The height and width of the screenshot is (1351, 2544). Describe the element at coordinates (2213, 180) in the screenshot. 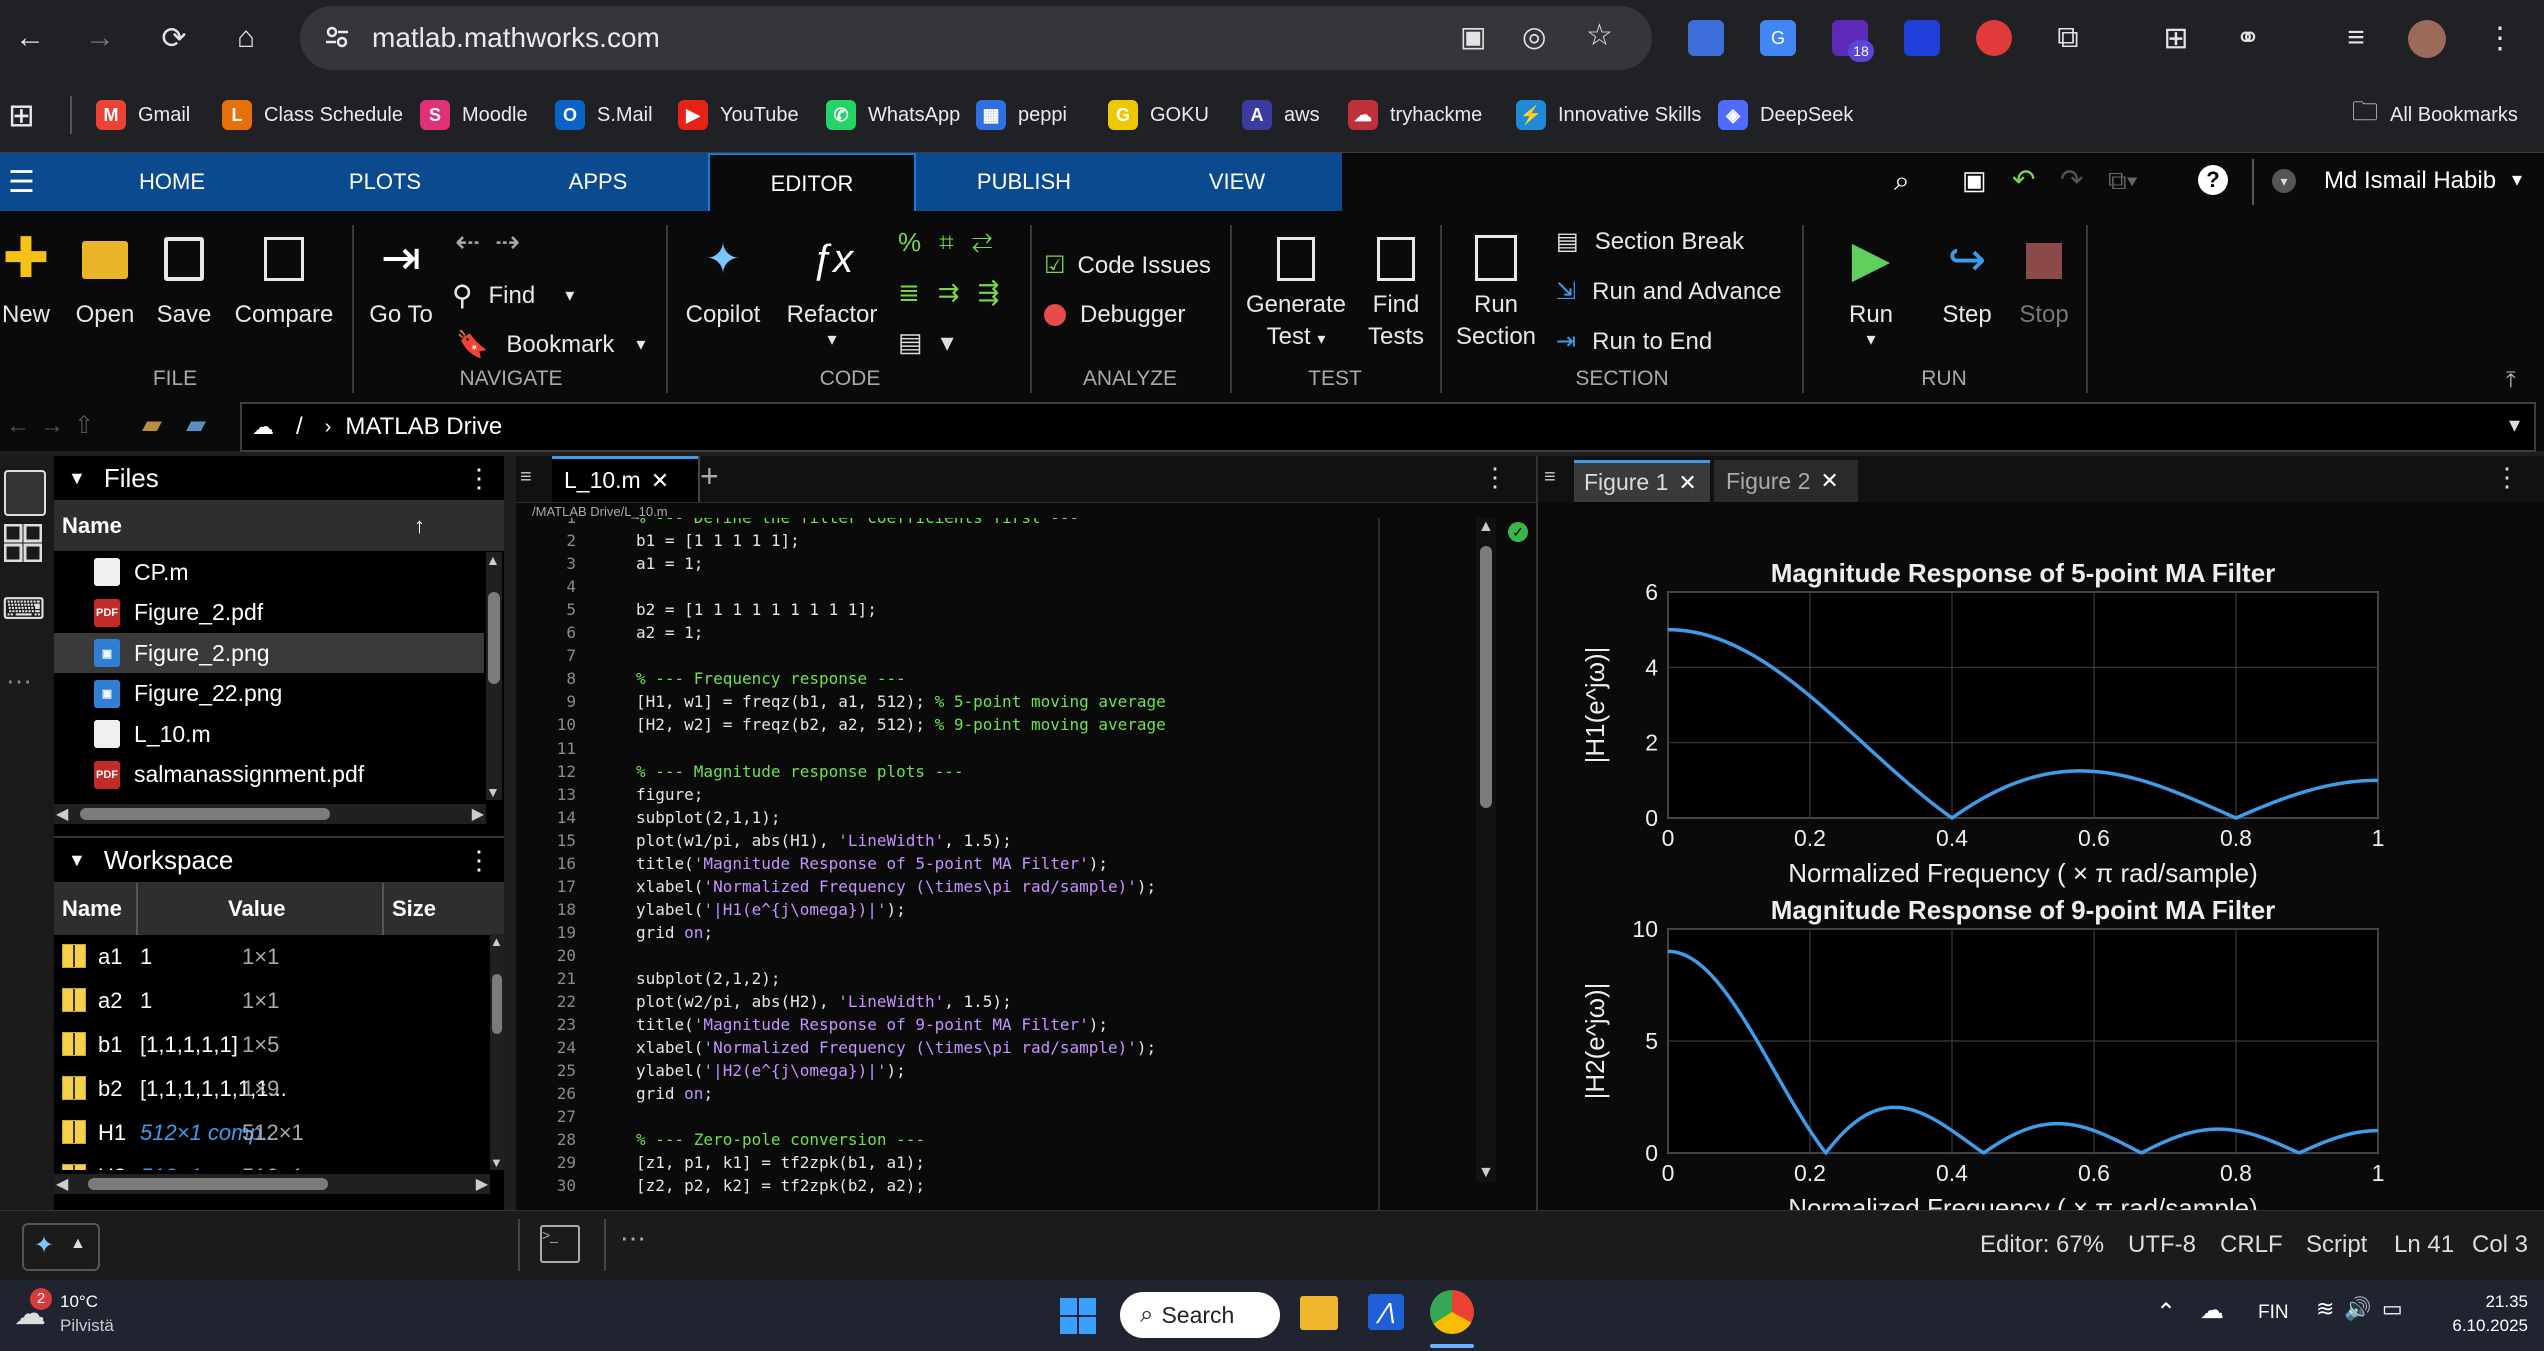

I see `help-icon: ?` at that location.